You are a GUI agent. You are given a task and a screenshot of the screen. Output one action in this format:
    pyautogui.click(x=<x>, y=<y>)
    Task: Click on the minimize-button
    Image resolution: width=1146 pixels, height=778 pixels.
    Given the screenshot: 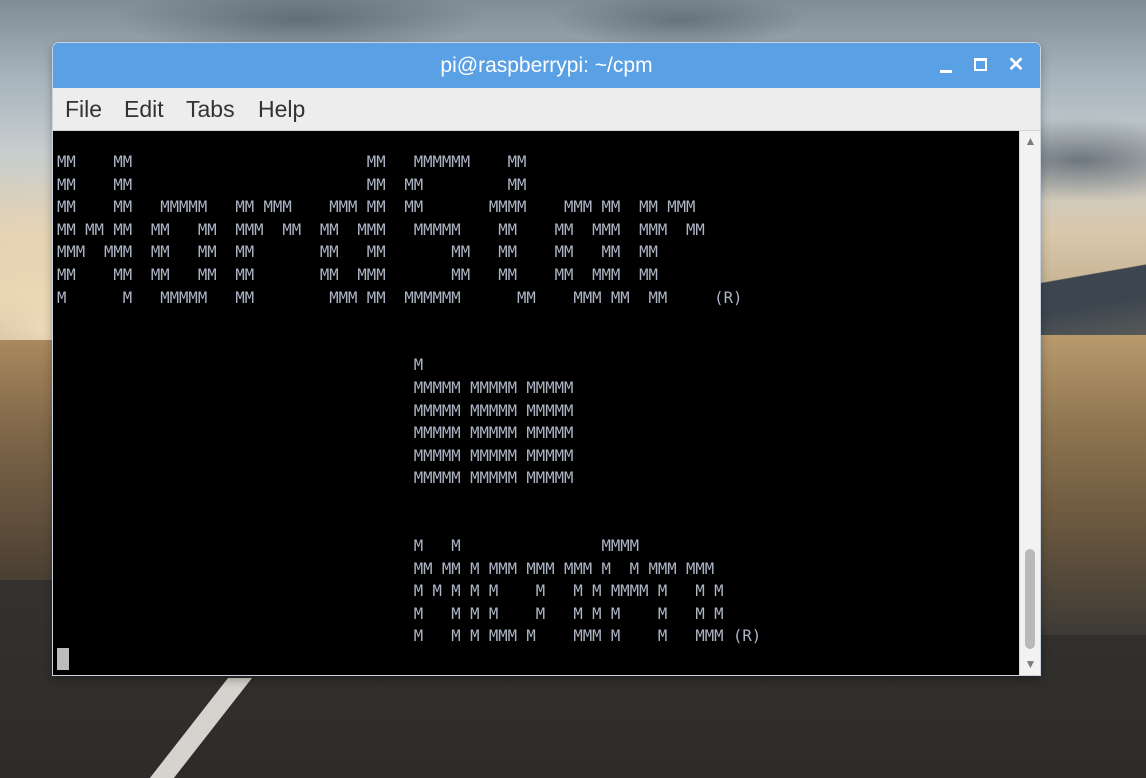 What is the action you would take?
    pyautogui.click(x=946, y=65)
    